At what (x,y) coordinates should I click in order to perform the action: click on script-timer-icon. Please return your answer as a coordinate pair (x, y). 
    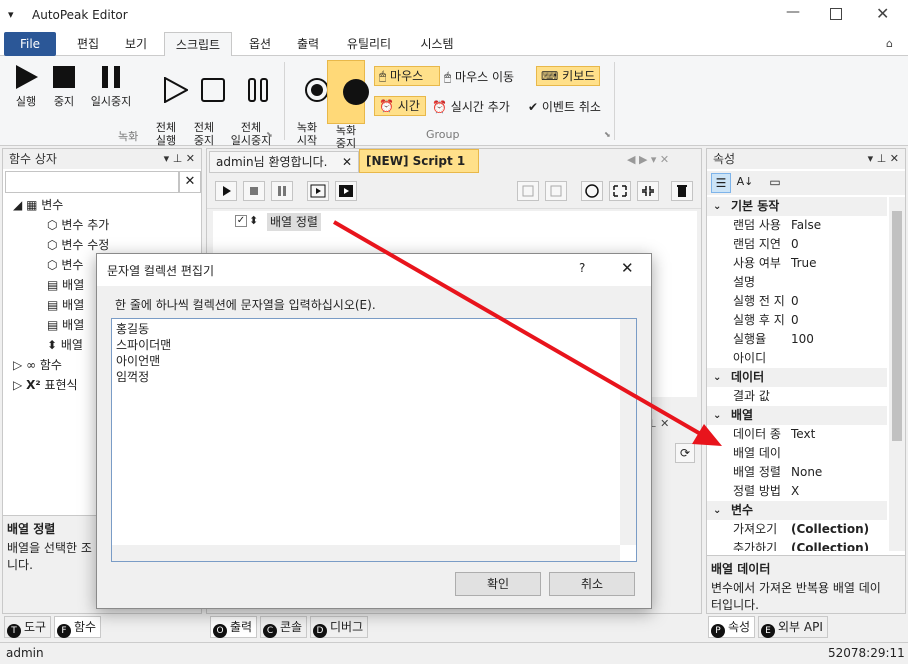
    Looking at the image, I should click on (592, 191).